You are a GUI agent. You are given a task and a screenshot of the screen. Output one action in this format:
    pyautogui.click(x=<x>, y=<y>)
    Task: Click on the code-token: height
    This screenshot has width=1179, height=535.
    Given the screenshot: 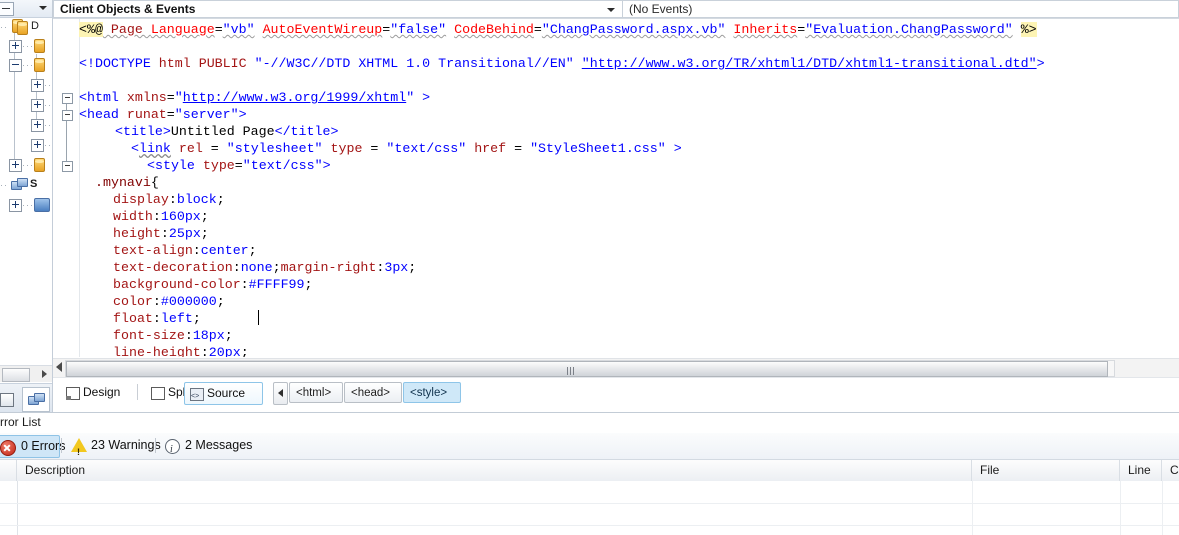 What is the action you would take?
    pyautogui.click(x=137, y=233)
    